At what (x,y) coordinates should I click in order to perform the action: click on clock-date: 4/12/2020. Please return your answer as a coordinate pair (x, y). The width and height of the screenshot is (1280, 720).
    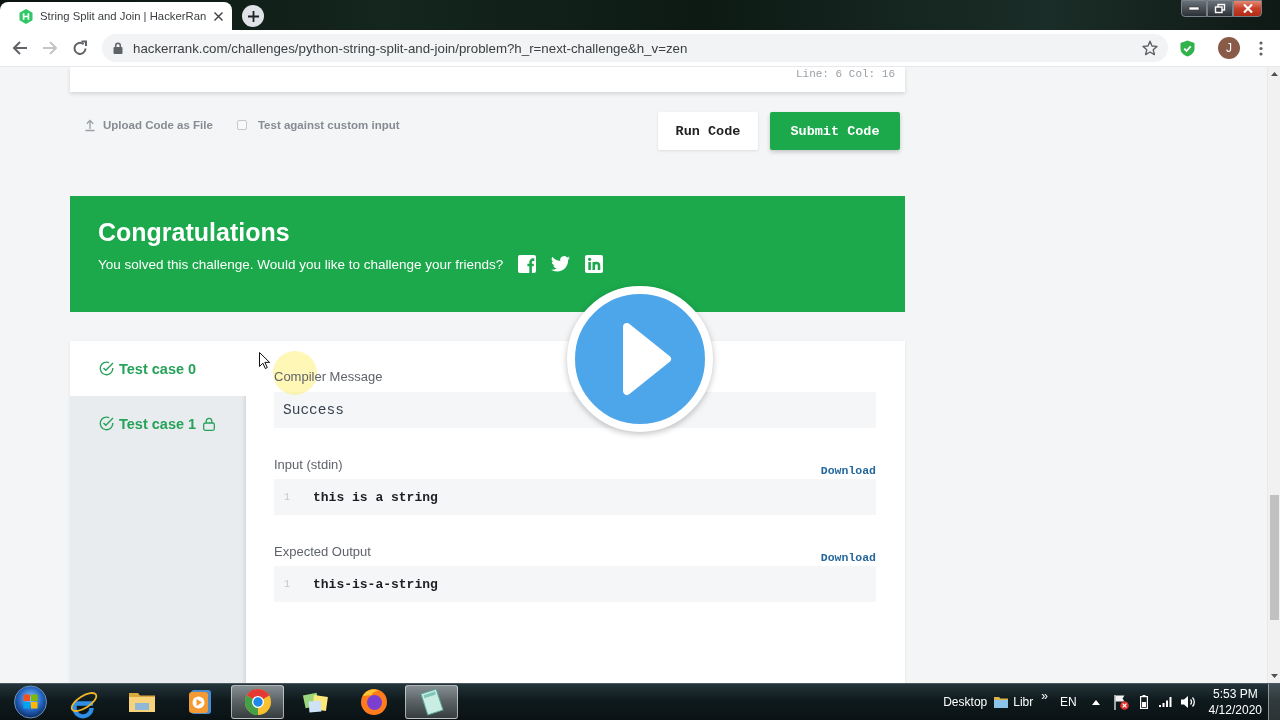
    Looking at the image, I should click on (1235, 710).